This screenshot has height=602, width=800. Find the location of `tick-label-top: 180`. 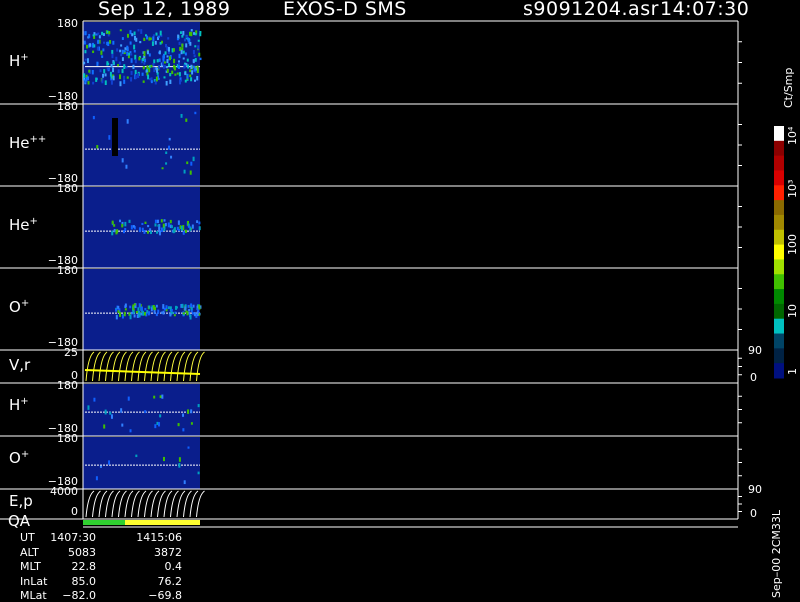

tick-label-top: 180 is located at coordinates (67, 438).